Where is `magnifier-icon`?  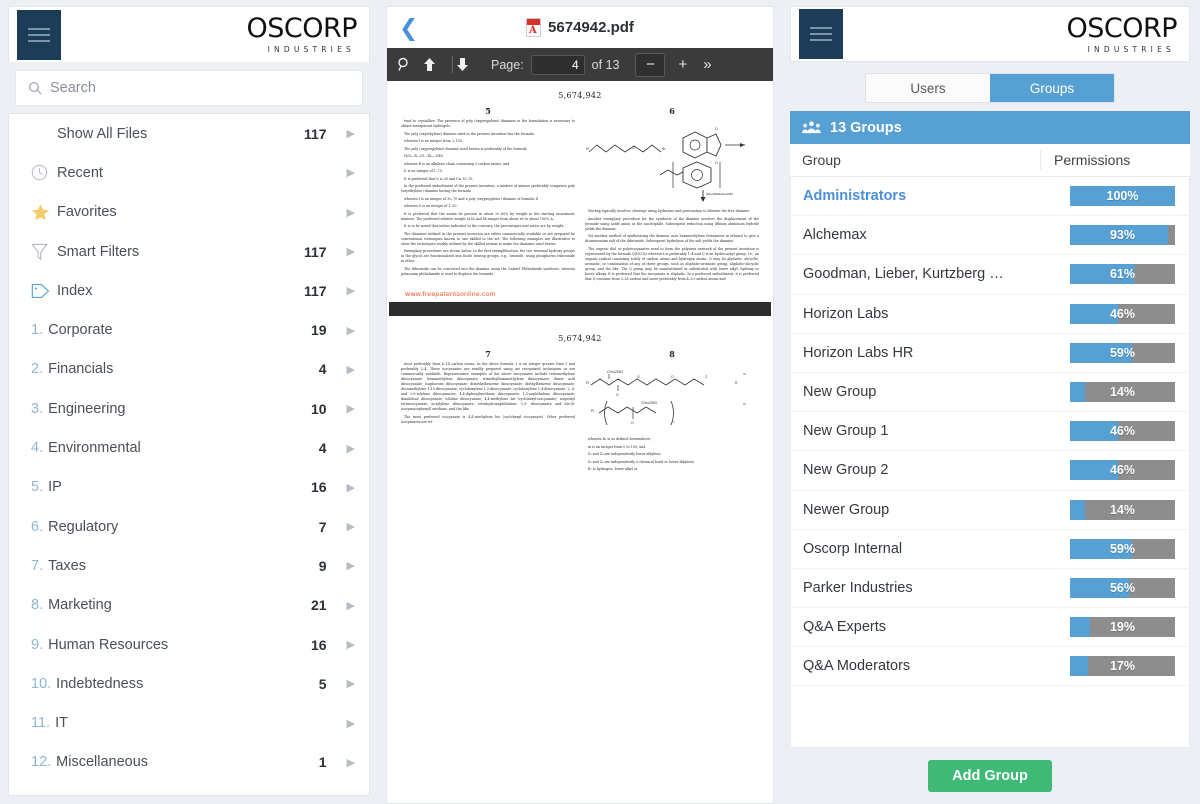 magnifier-icon is located at coordinates (410, 64).